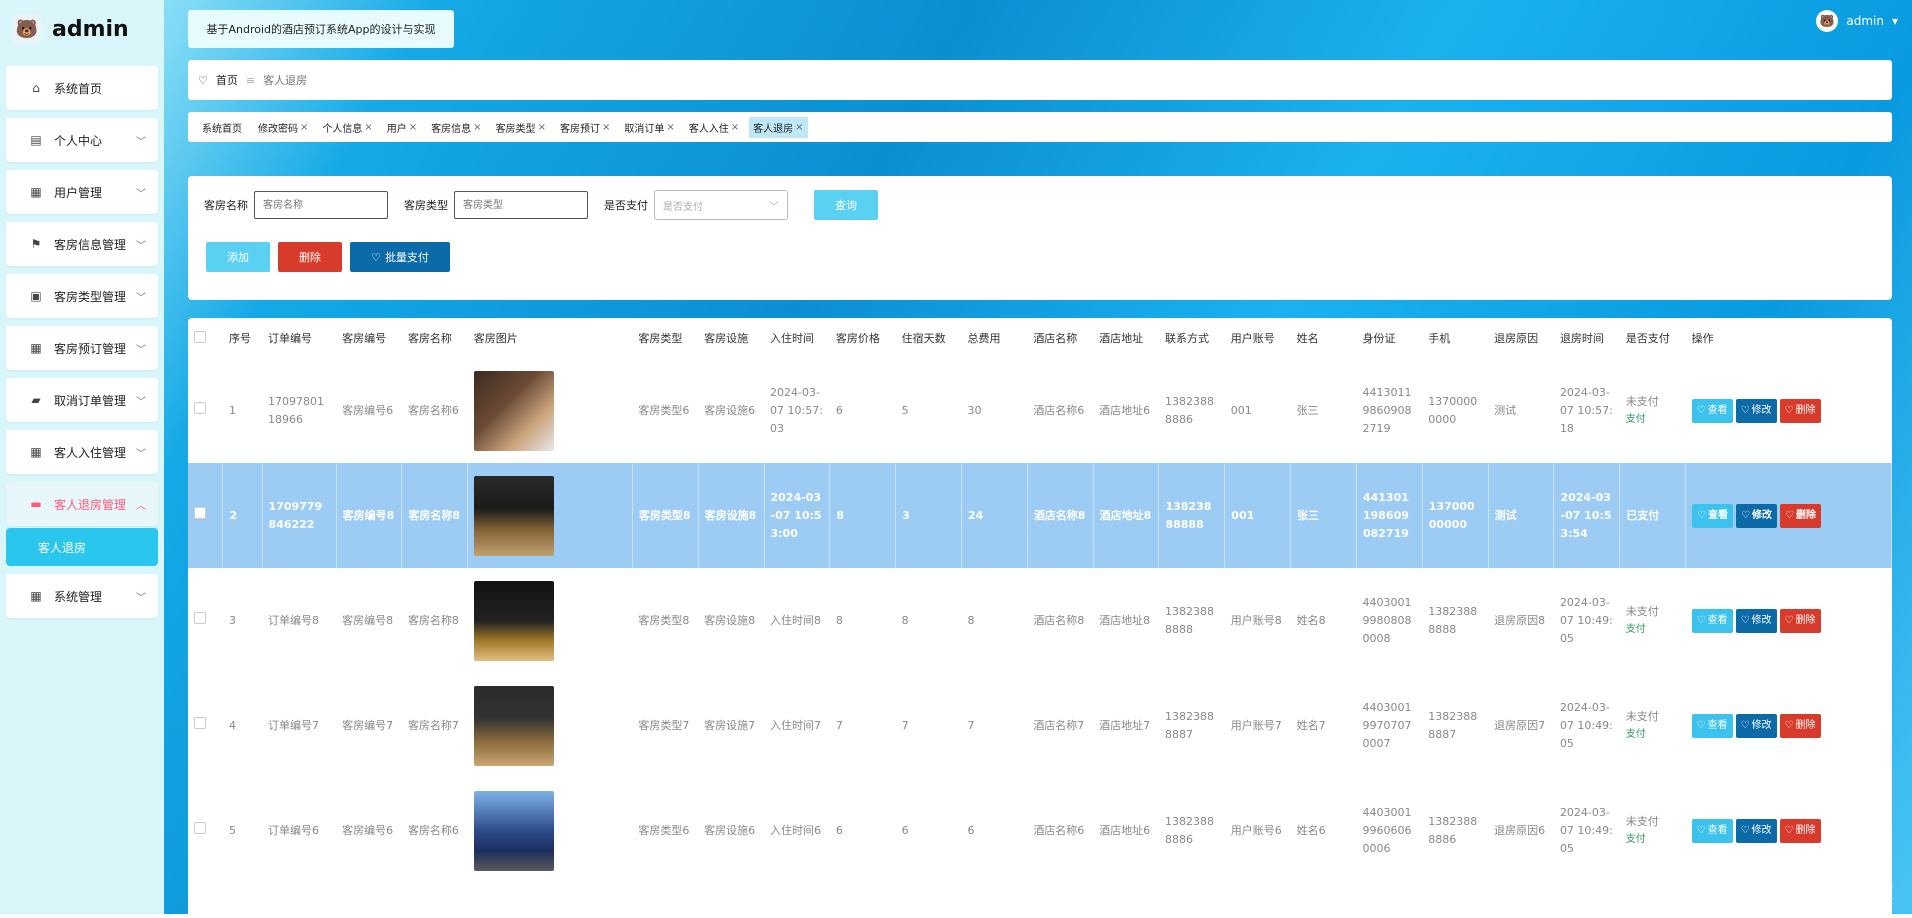  I want to click on sidebar-item-profile: ▤ 个人中心 ﹀, so click(82, 140).